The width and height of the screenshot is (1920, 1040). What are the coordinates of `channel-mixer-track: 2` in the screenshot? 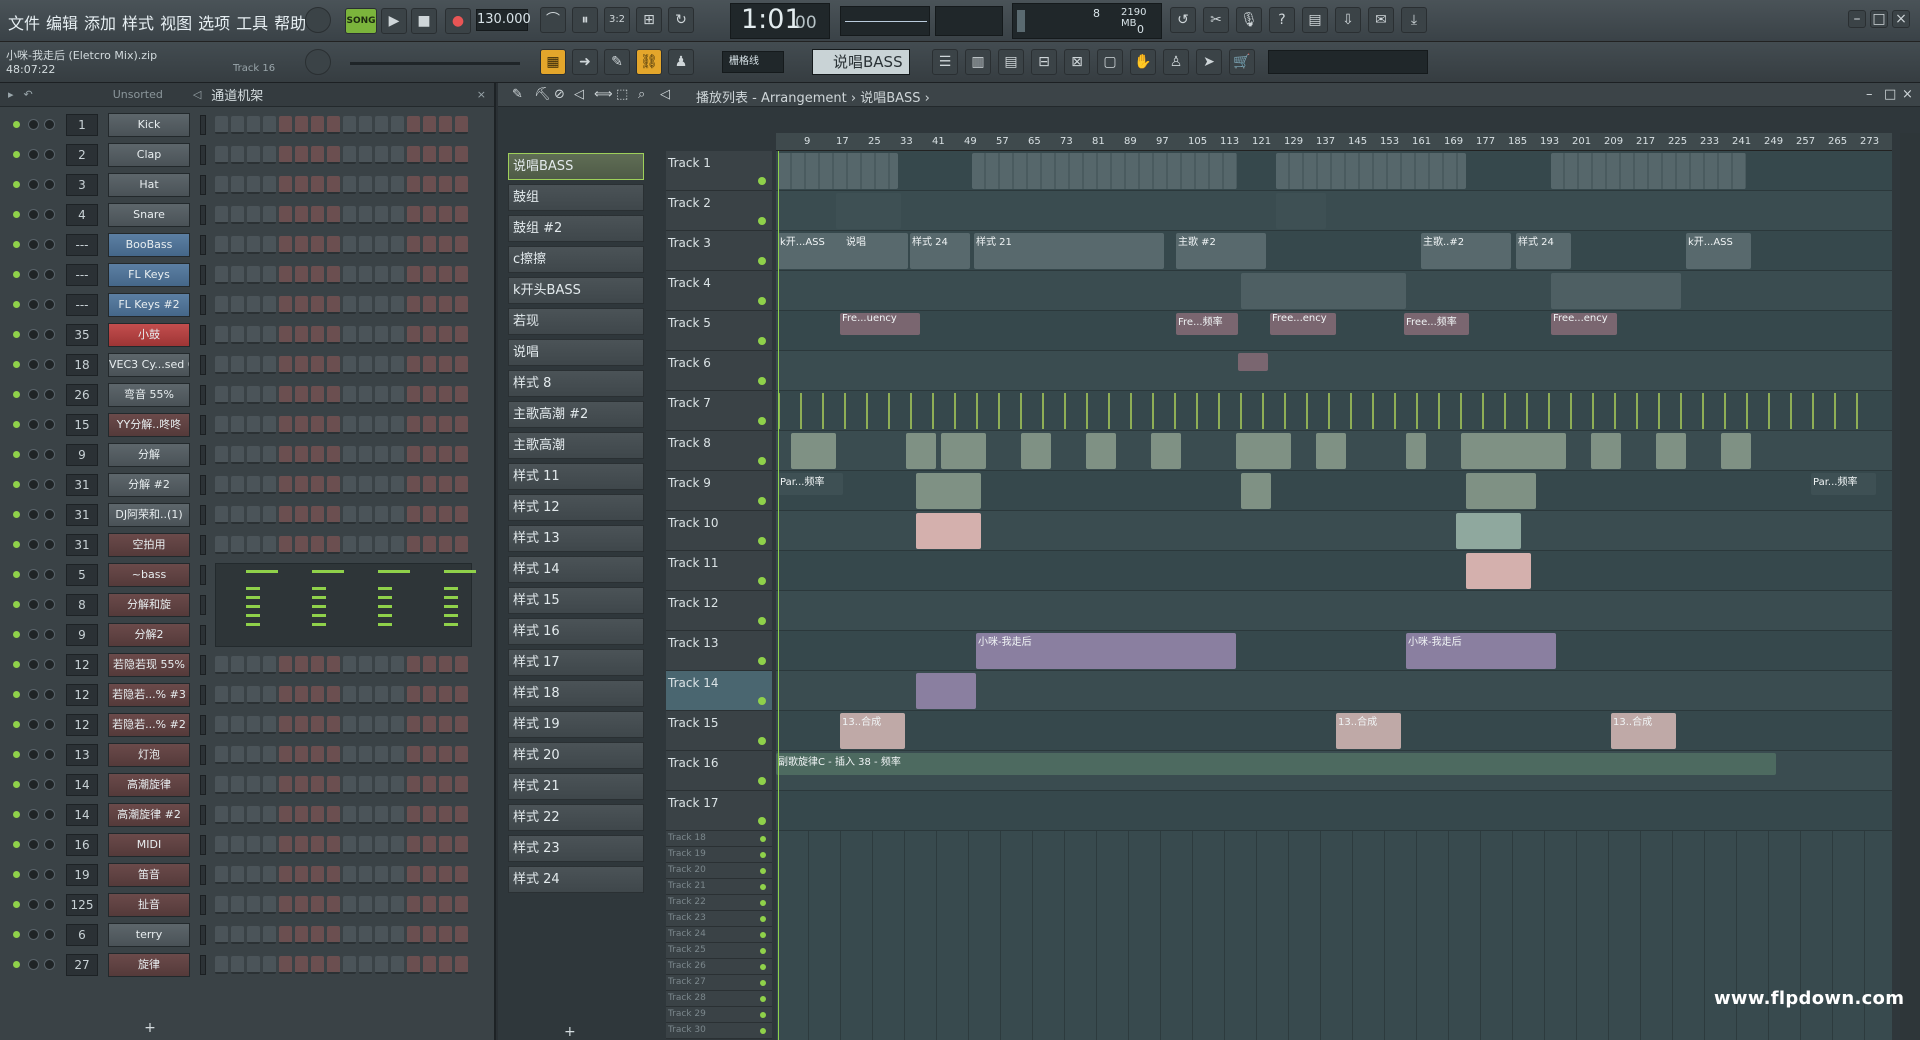 It's located at (82, 155).